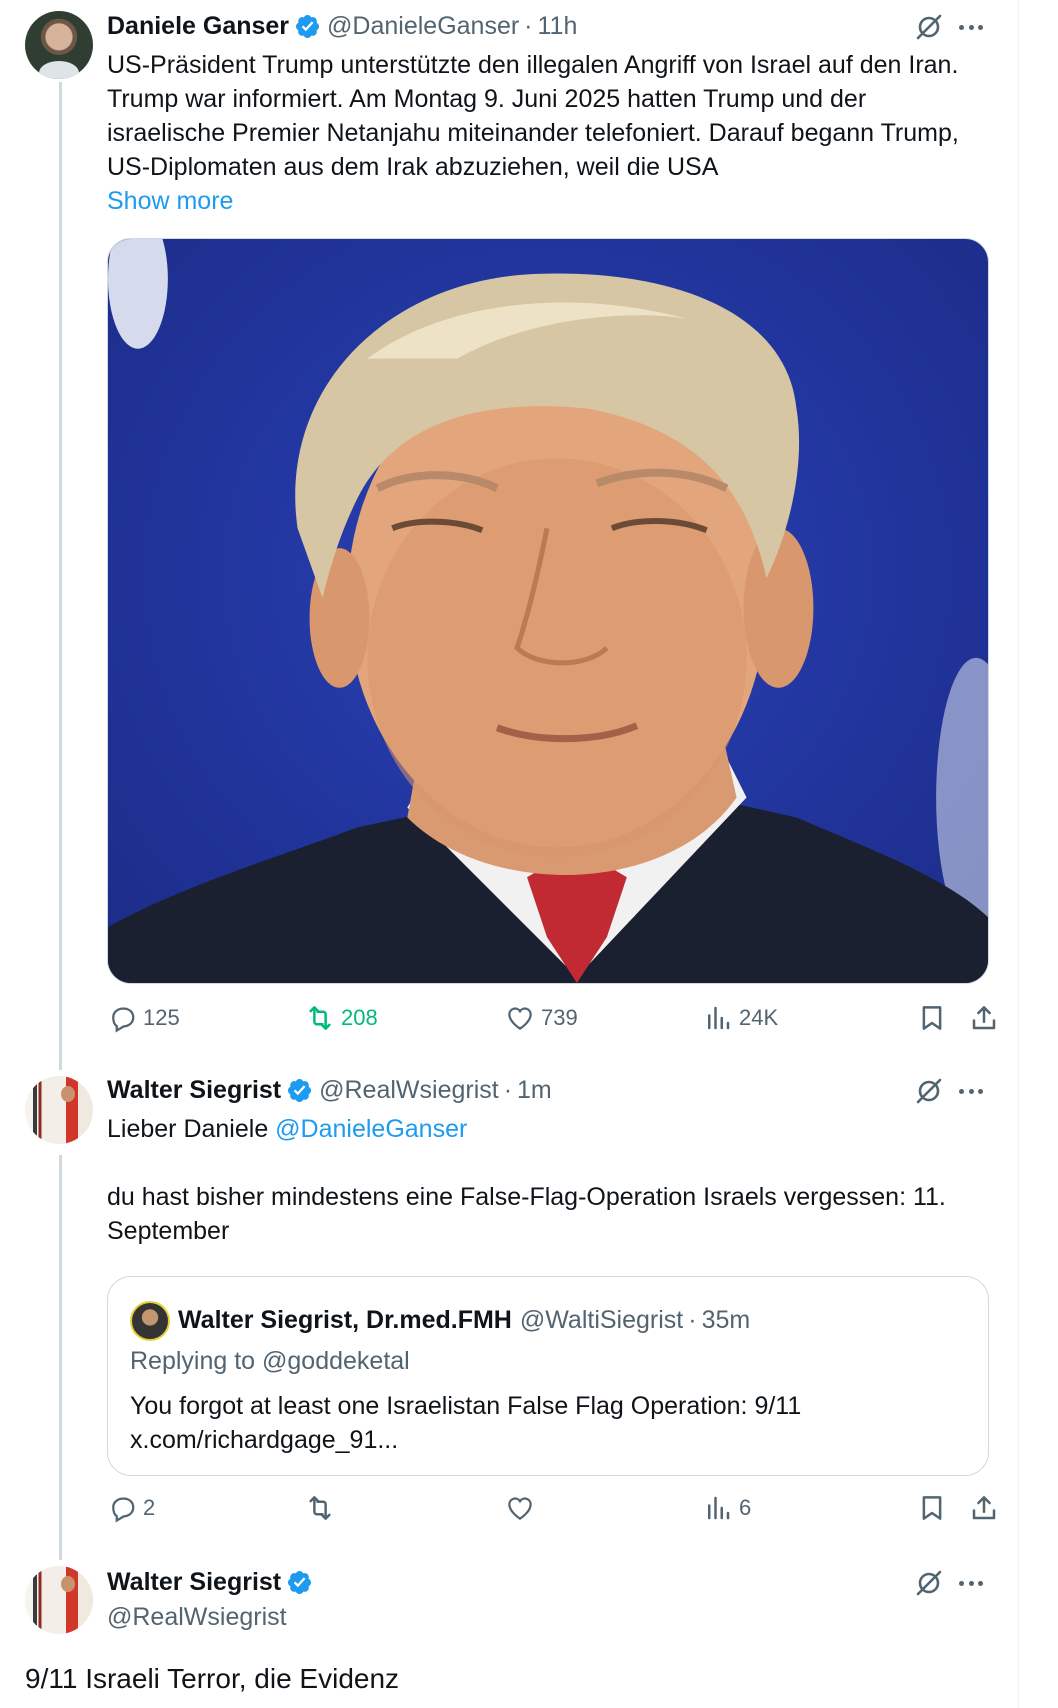 The width and height of the screenshot is (1058, 1708). I want to click on repost-button, so click(323, 1508).